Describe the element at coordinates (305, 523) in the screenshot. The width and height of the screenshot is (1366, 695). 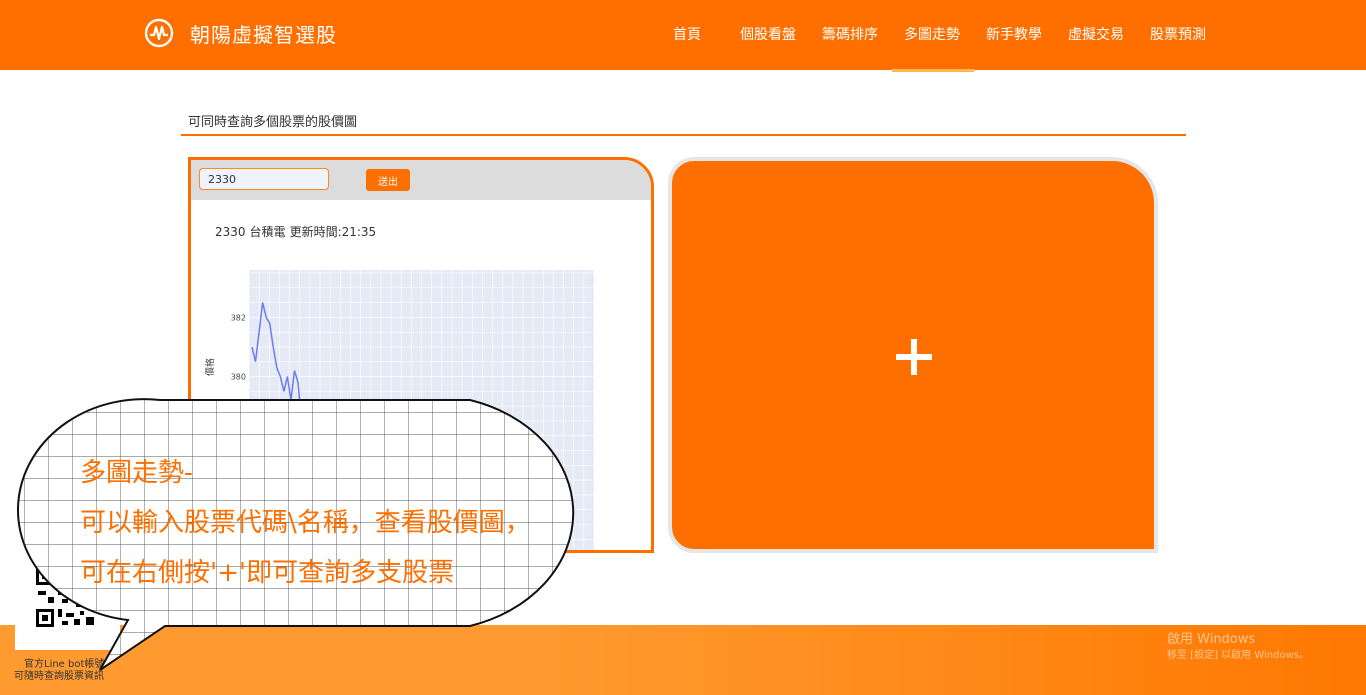
I see `bubble-text-line-2: 可以輸入股票代碼\名稱，查看股價圖，` at that location.